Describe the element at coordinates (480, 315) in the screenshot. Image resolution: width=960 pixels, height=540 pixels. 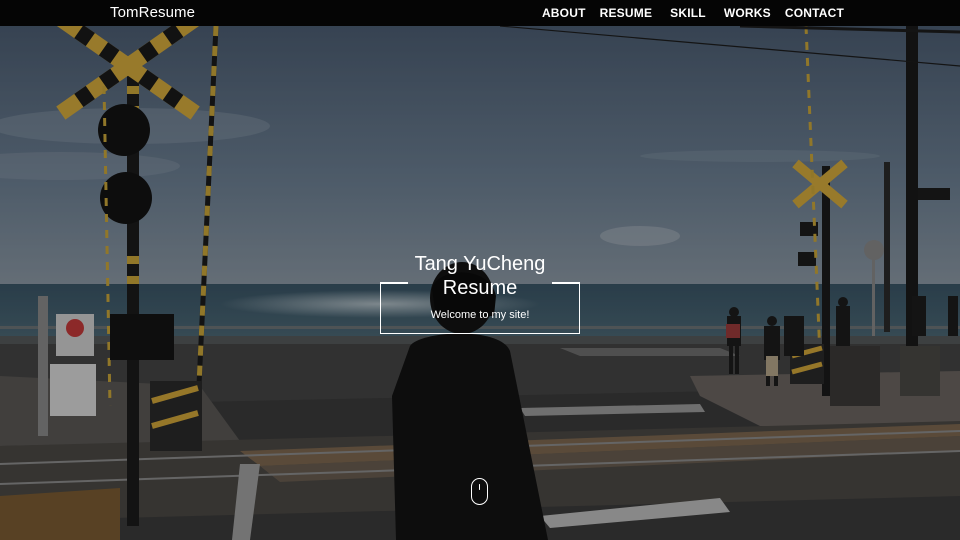
I see `hero-subtitle: Welcome to my site!` at that location.